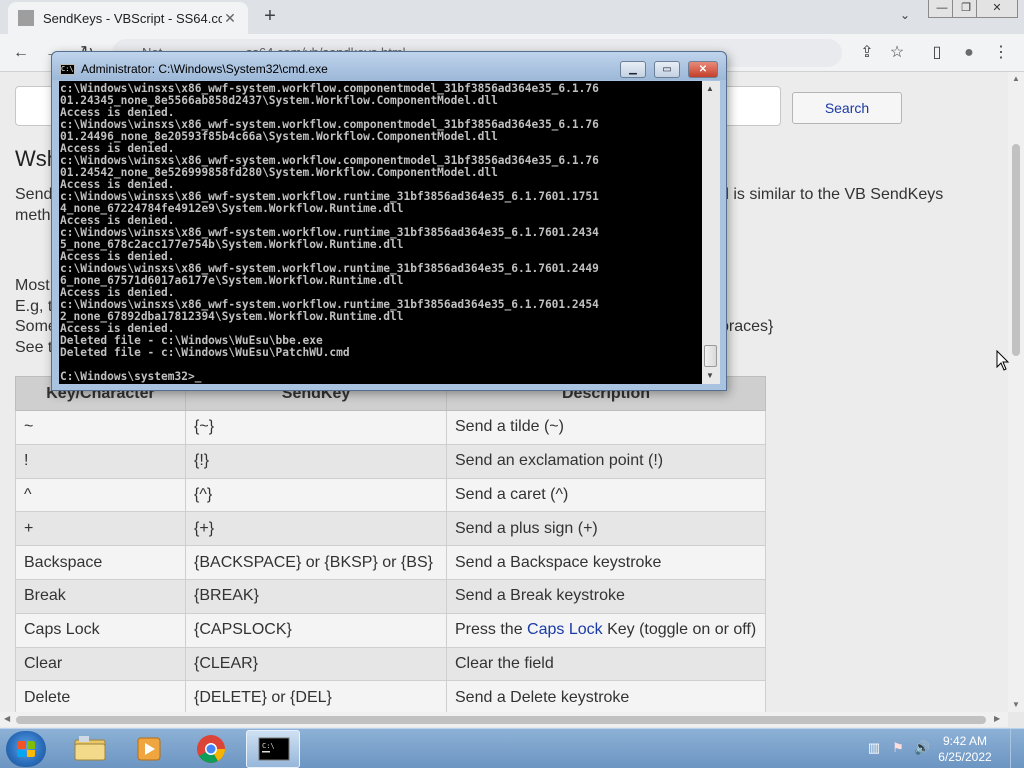  Describe the element at coordinates (268, 746) in the screenshot. I see `svg-text: C:\` at that location.